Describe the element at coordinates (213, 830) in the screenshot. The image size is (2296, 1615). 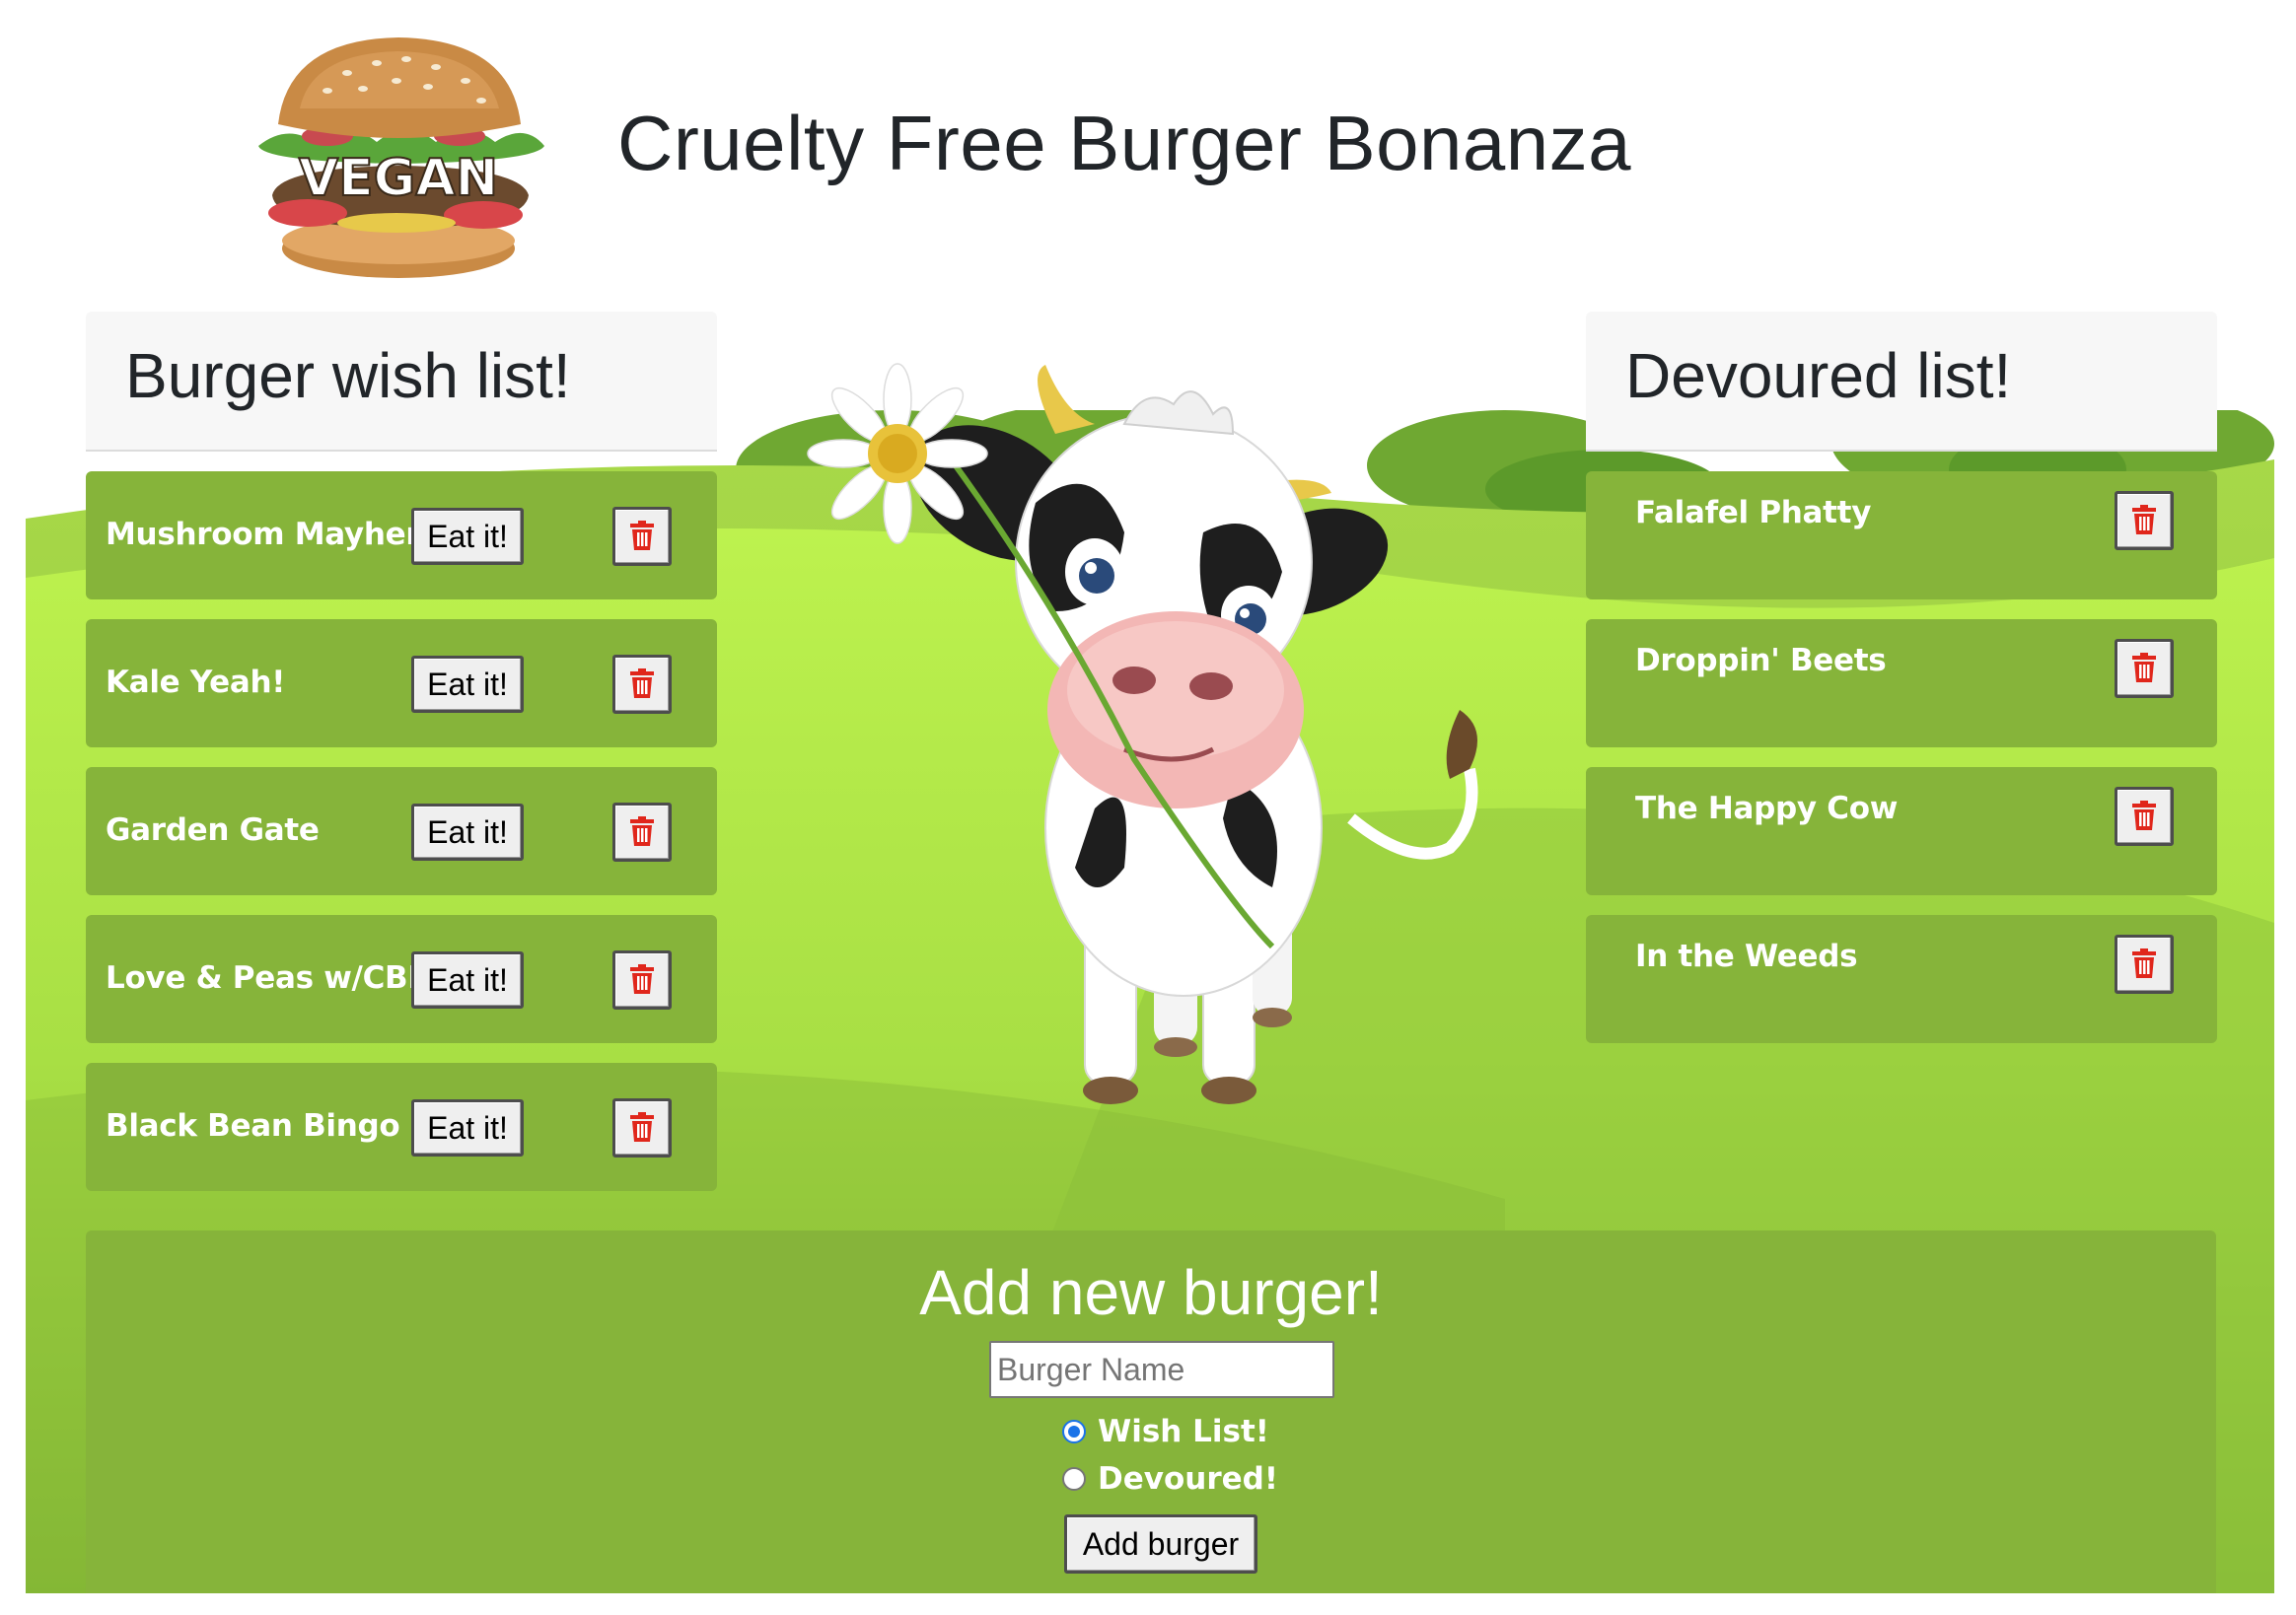
I see `burger-name: Garden Gate` at that location.